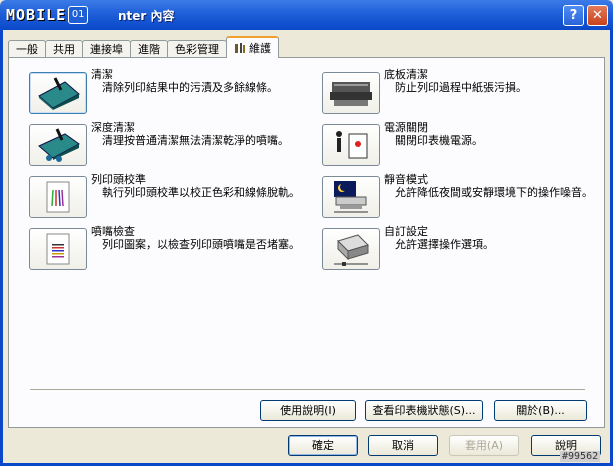 Image resolution: width=613 pixels, height=466 pixels. I want to click on close-button: ✕, so click(597, 15).